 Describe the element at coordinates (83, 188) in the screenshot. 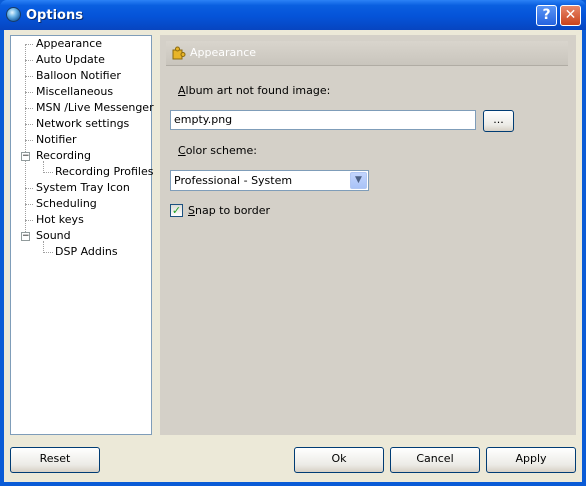

I see `tree-item-system-tray-icon: System Tray Icon` at that location.